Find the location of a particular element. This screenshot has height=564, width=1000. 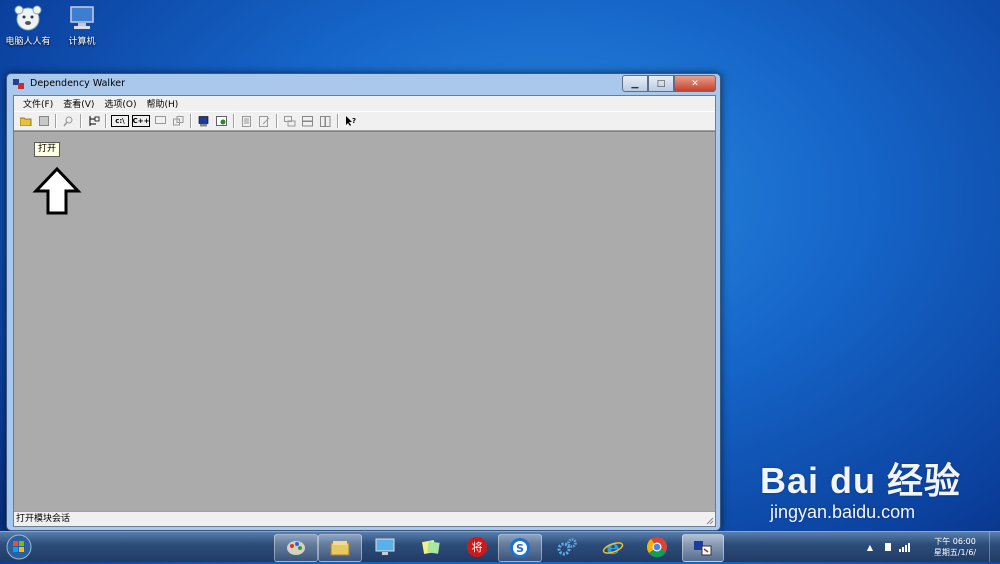

svg-text: S is located at coordinates (520, 548).